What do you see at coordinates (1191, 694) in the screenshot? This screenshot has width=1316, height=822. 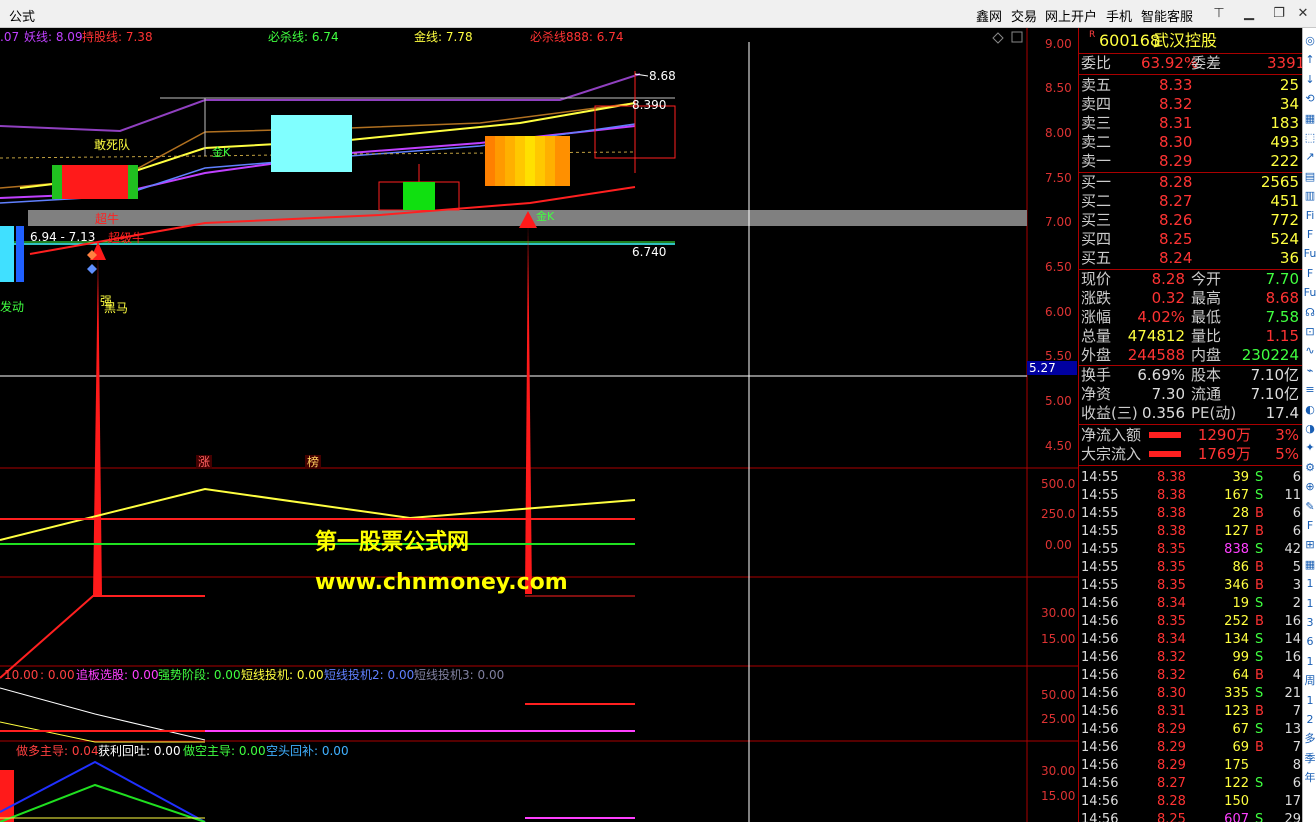 I see `tick-row: 14:56 8.30 335 S 21` at bounding box center [1191, 694].